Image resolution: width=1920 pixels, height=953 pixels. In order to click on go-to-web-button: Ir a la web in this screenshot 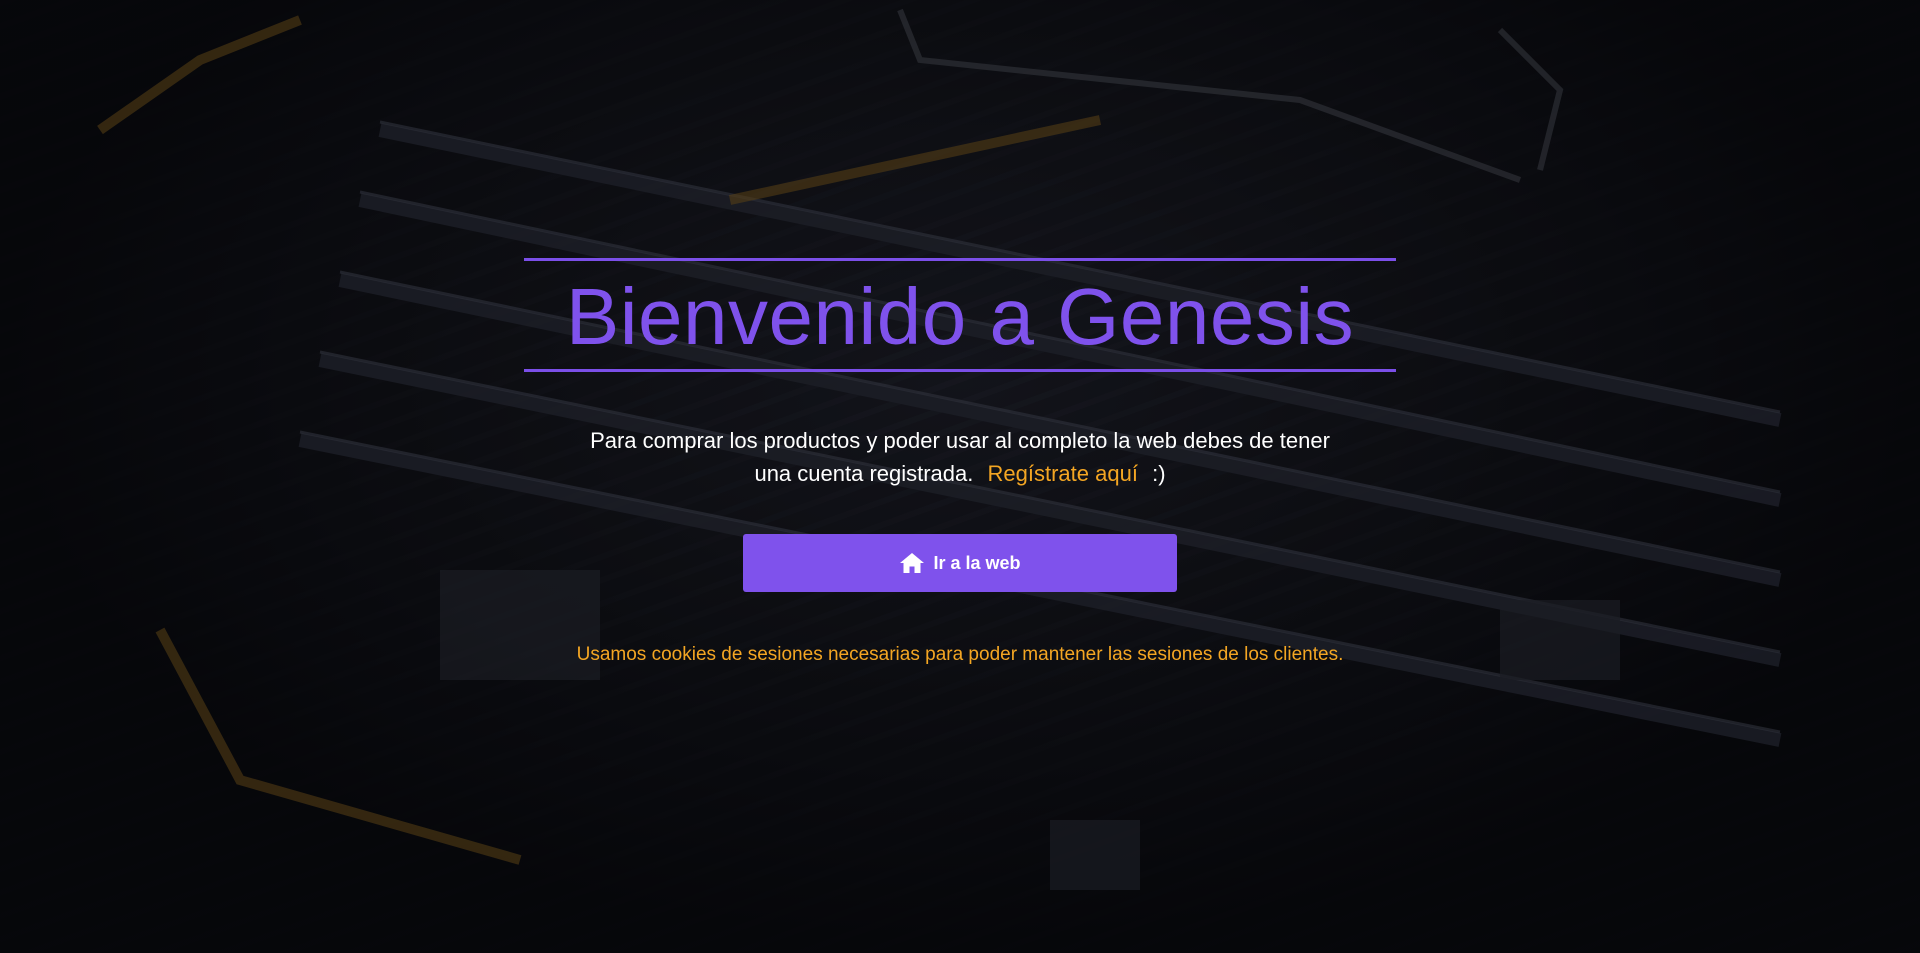, I will do `click(960, 563)`.